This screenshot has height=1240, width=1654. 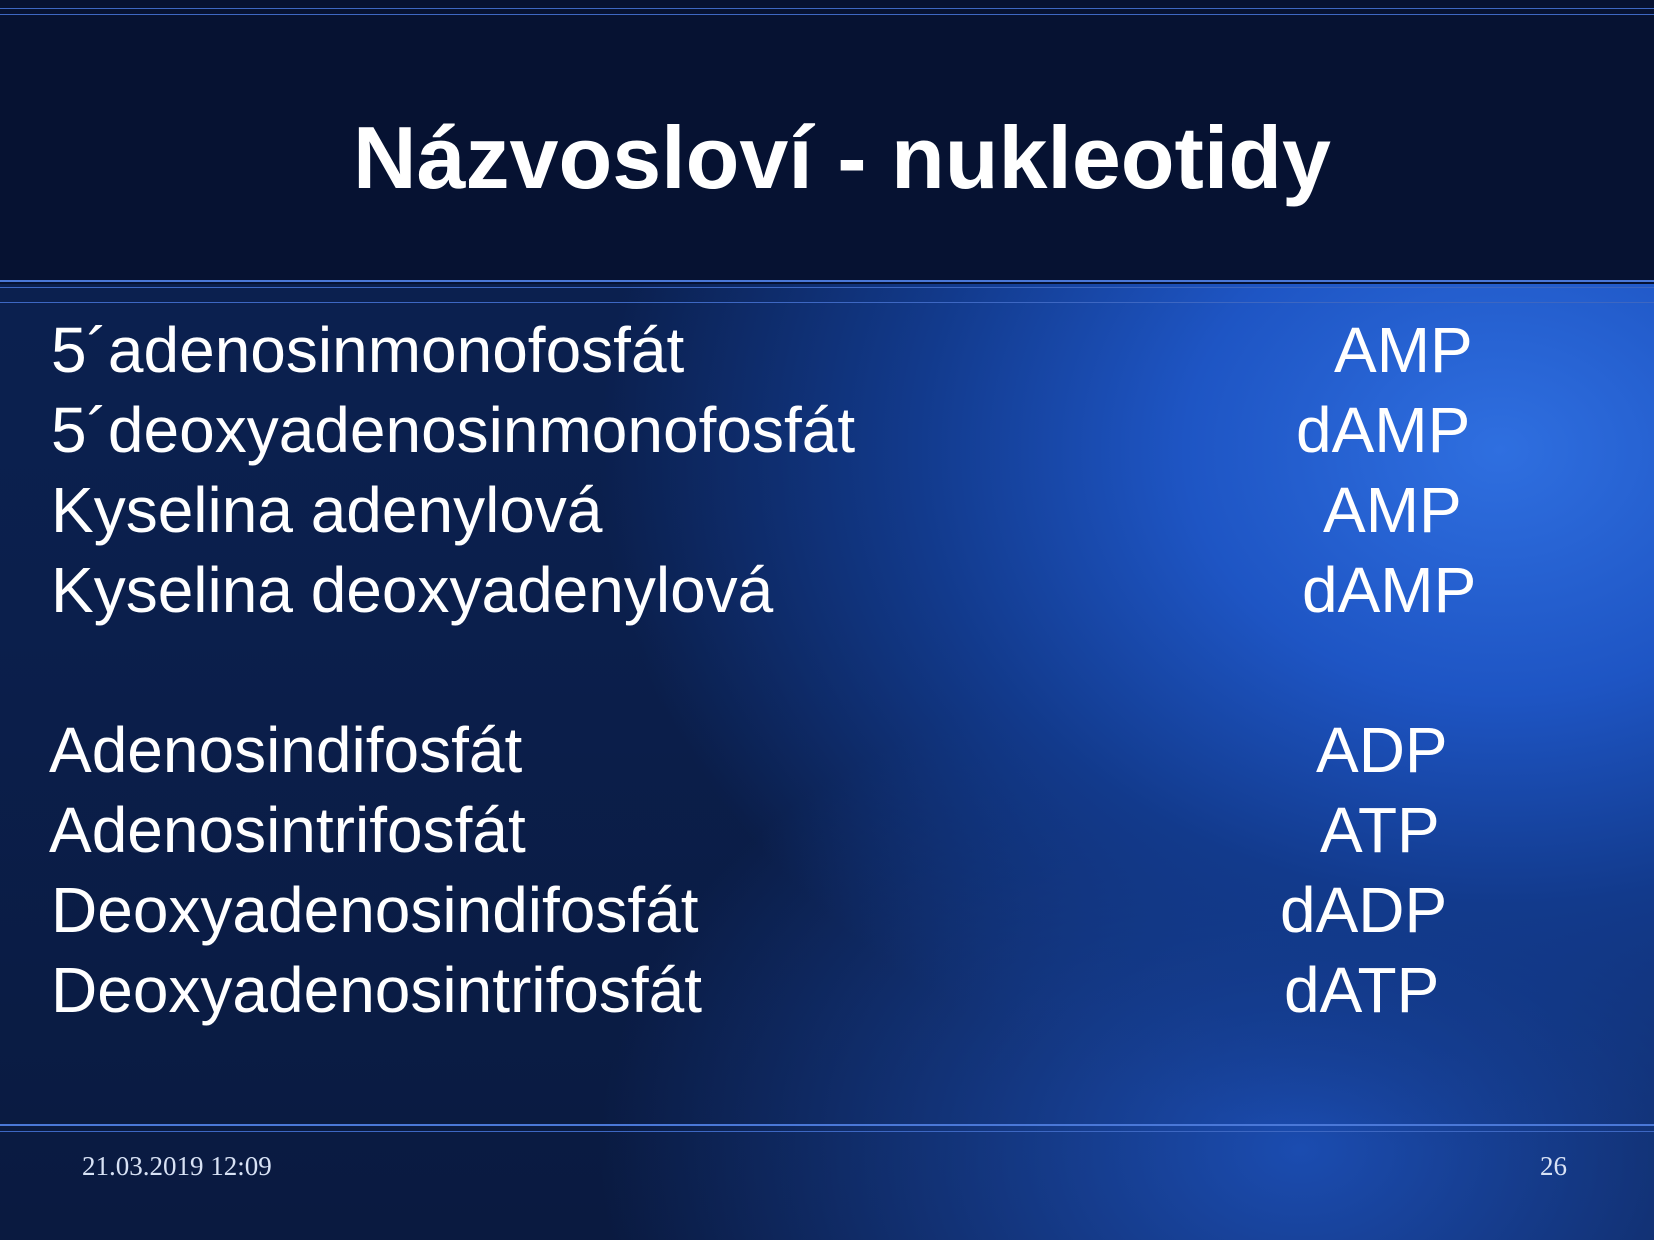 I want to click on nucleotide-name: Adenosindifosfát, so click(x=286, y=750).